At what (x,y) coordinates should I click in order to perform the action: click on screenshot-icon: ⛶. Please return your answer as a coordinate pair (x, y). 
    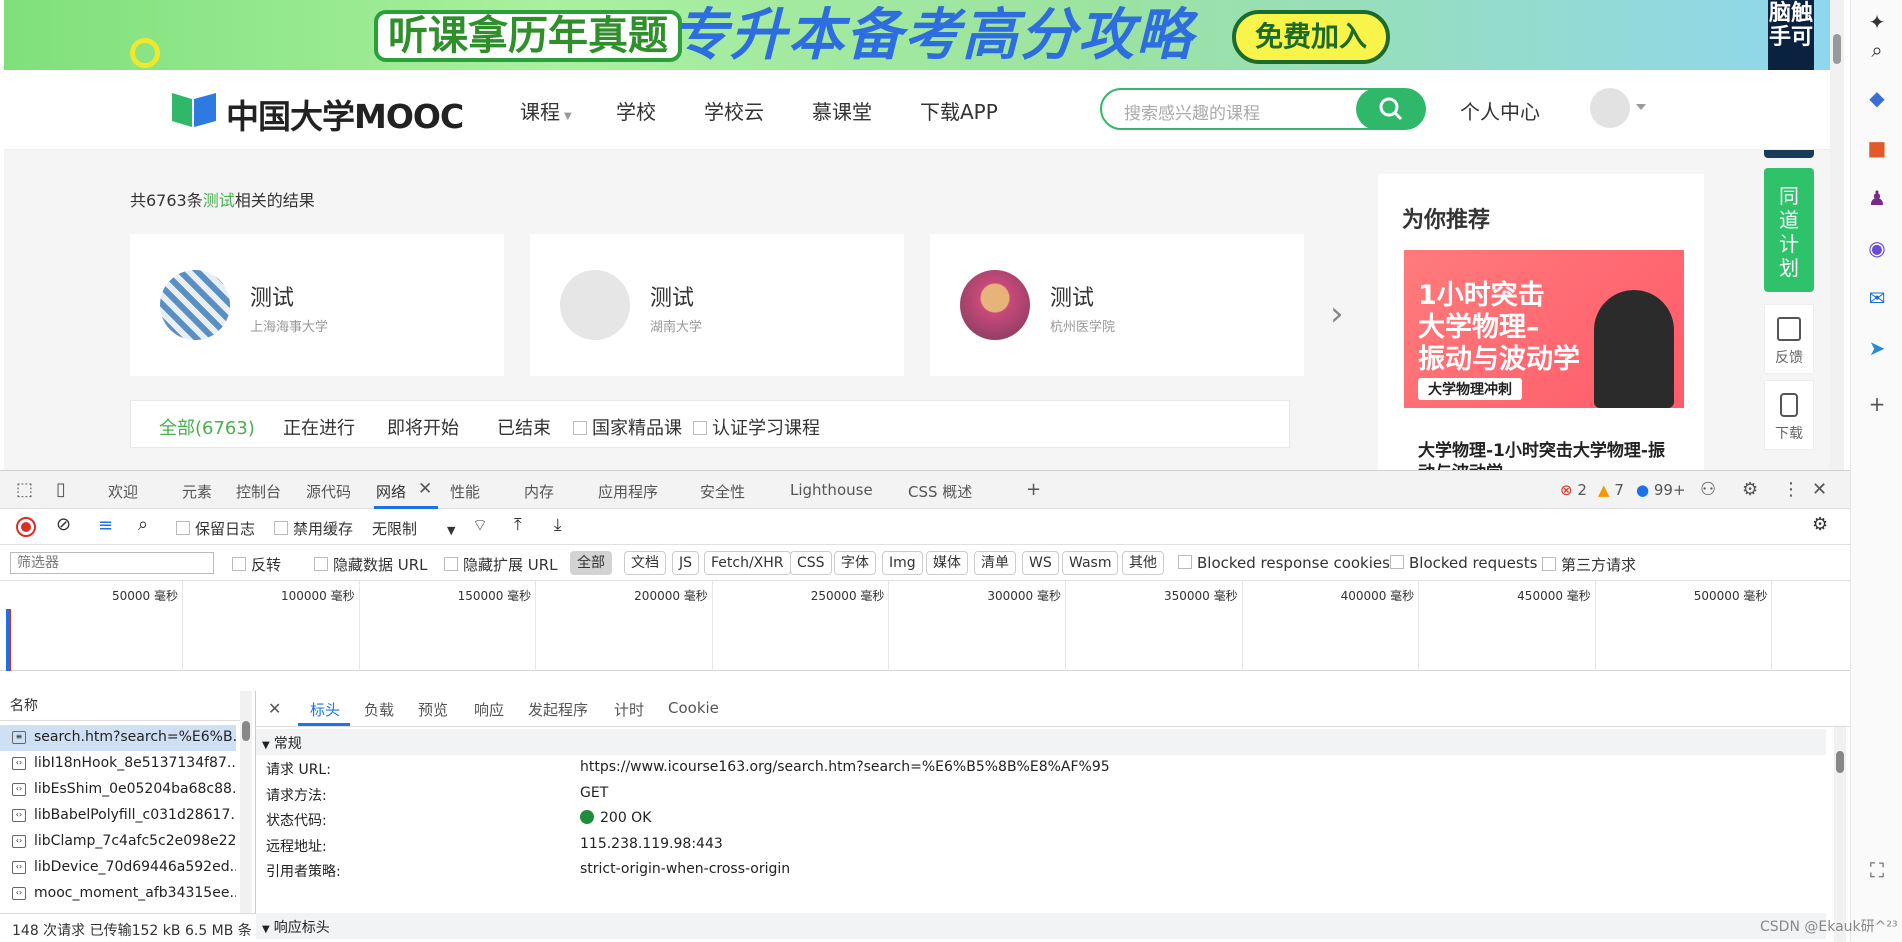
    Looking at the image, I should click on (1877, 870).